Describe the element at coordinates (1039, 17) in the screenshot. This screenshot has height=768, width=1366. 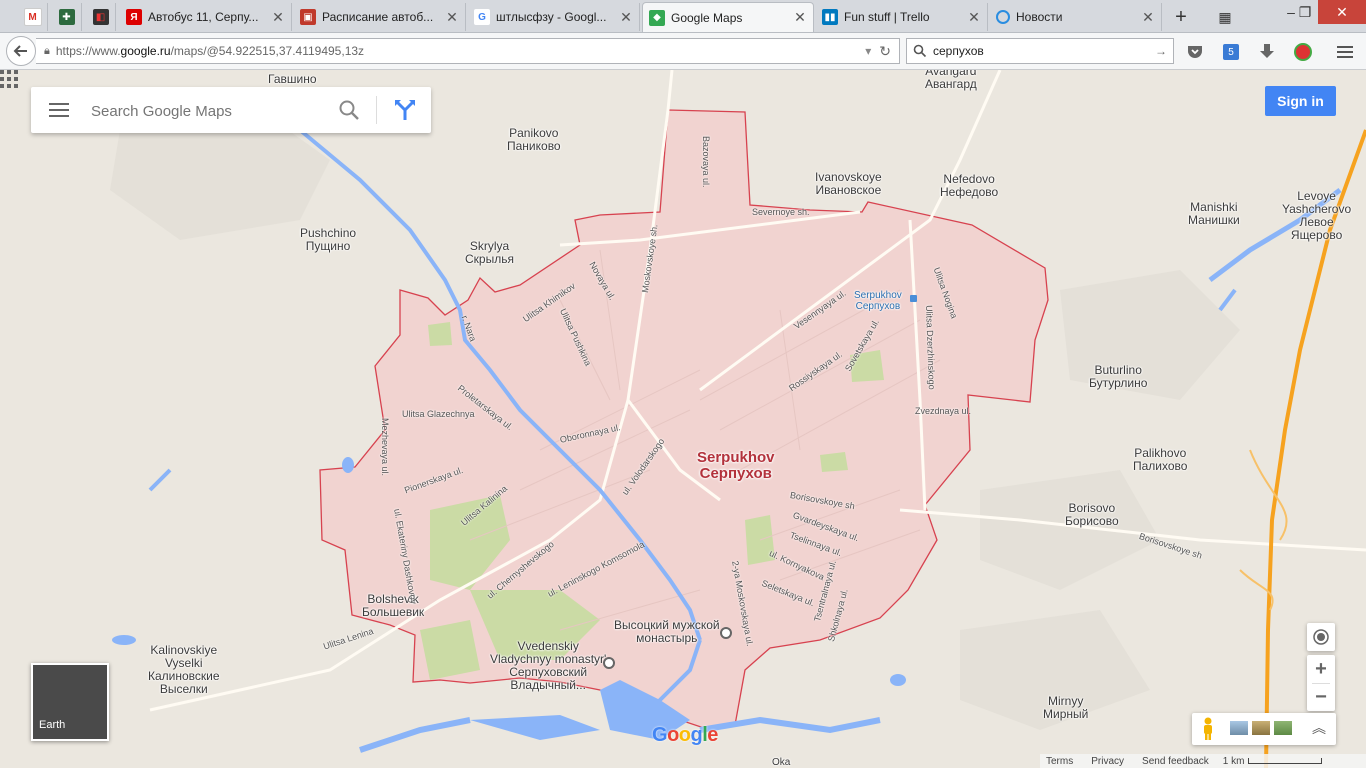
I see `tab-label: Новости` at that location.